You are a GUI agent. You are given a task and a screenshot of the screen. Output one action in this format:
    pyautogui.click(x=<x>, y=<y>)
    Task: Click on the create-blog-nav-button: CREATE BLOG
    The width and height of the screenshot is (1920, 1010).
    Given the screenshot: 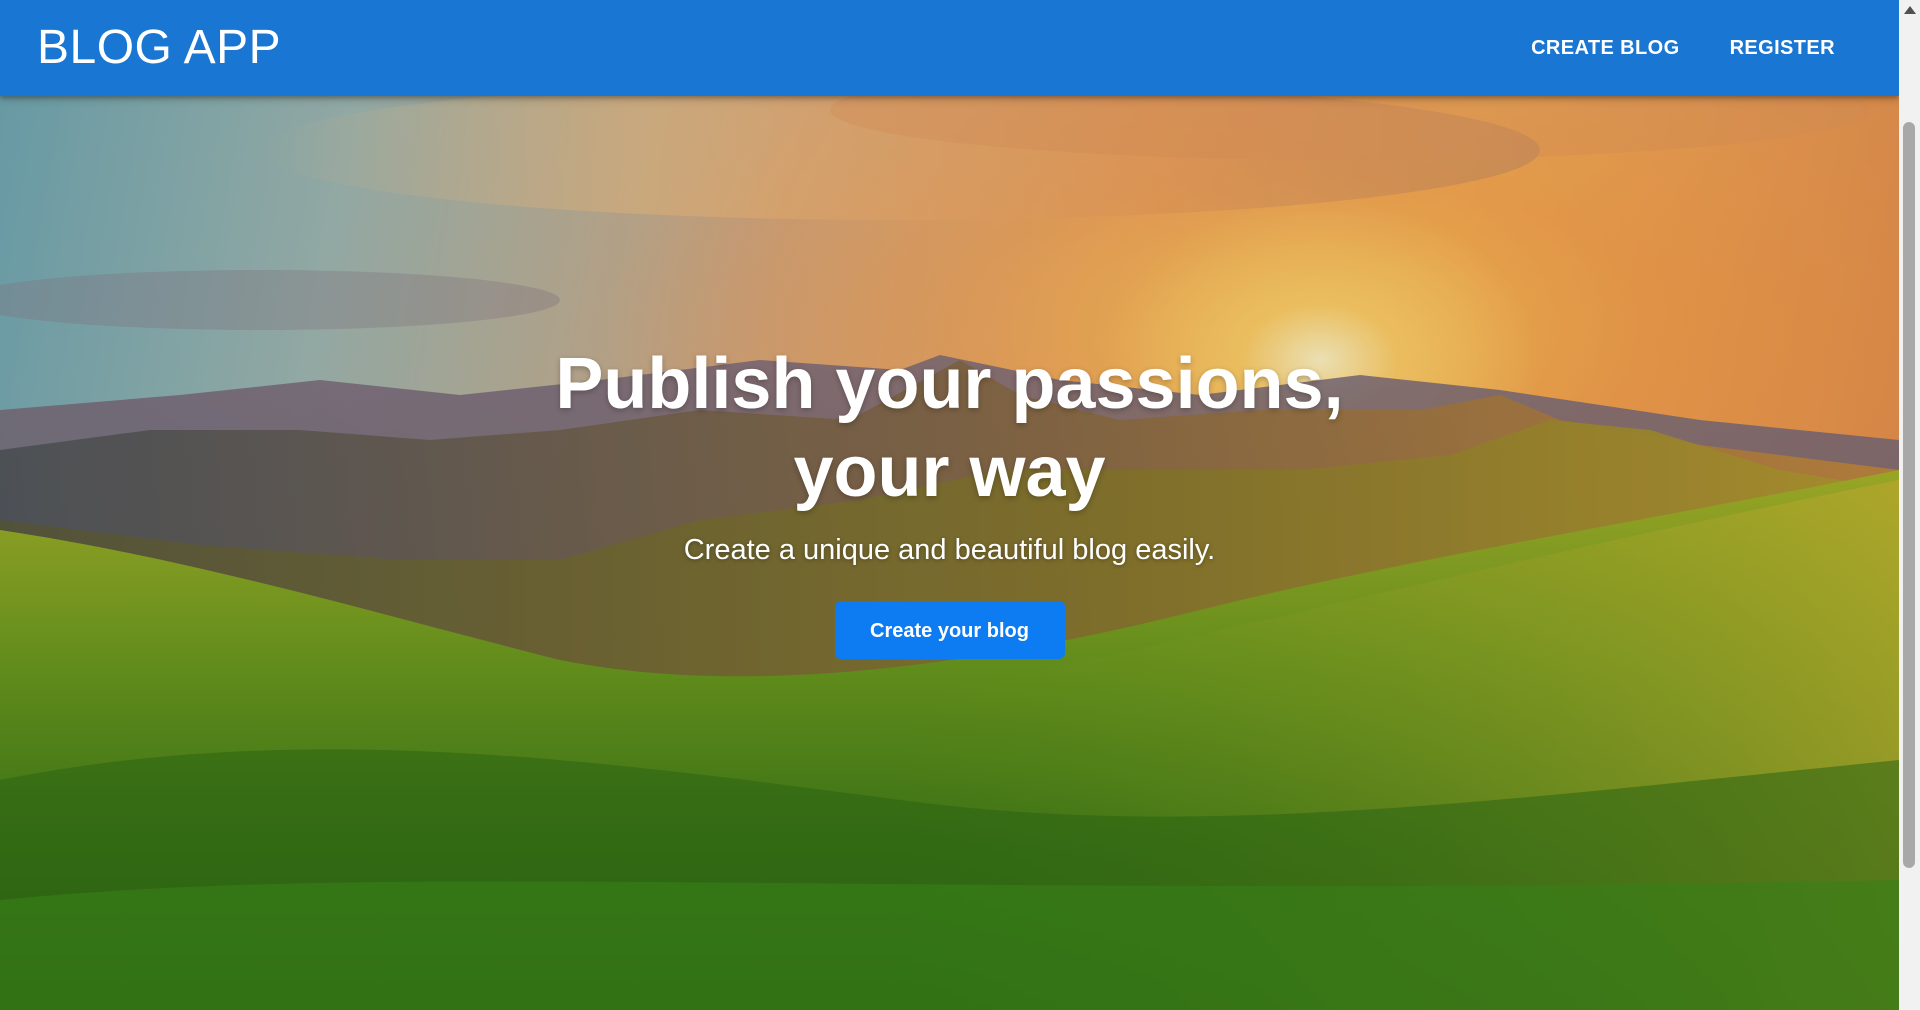 What is the action you would take?
    pyautogui.click(x=1605, y=48)
    